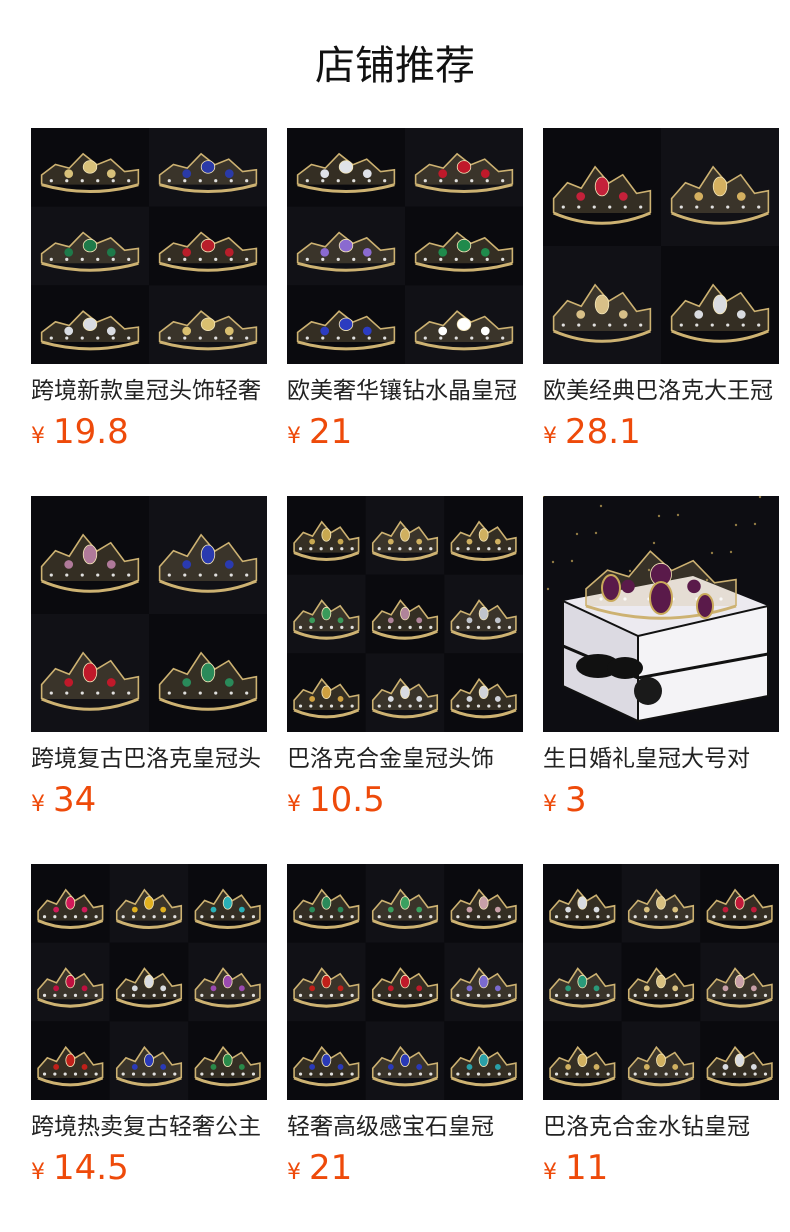 This screenshot has height=1232, width=790. Describe the element at coordinates (149, 1127) in the screenshot. I see `product-name: 跨境热卖复古轻奢公主` at that location.